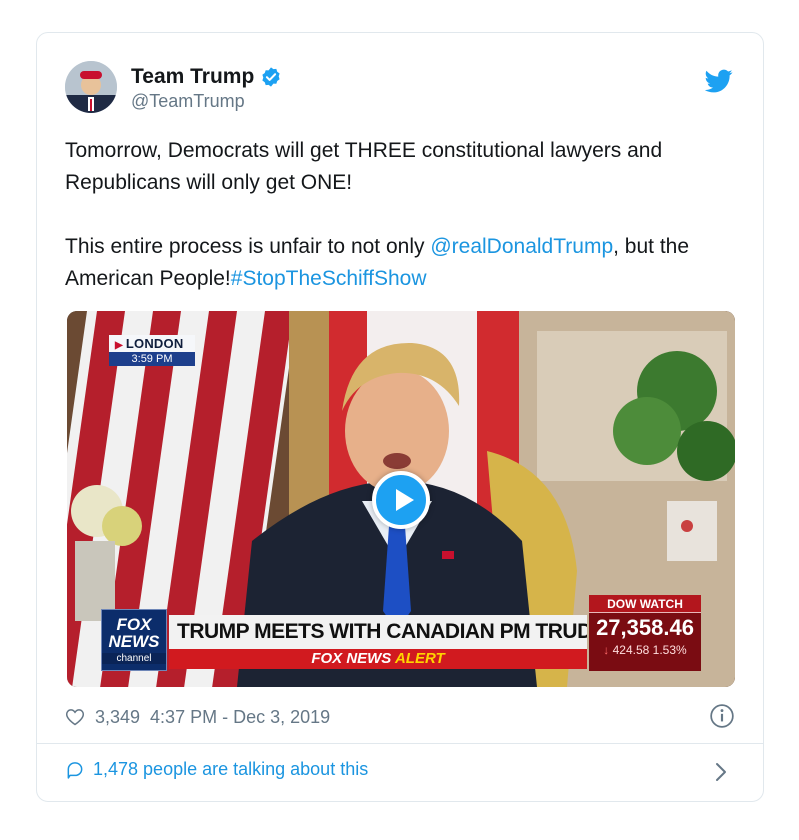  What do you see at coordinates (119, 345) in the screenshot?
I see `location-arrow-icon: ▶` at bounding box center [119, 345].